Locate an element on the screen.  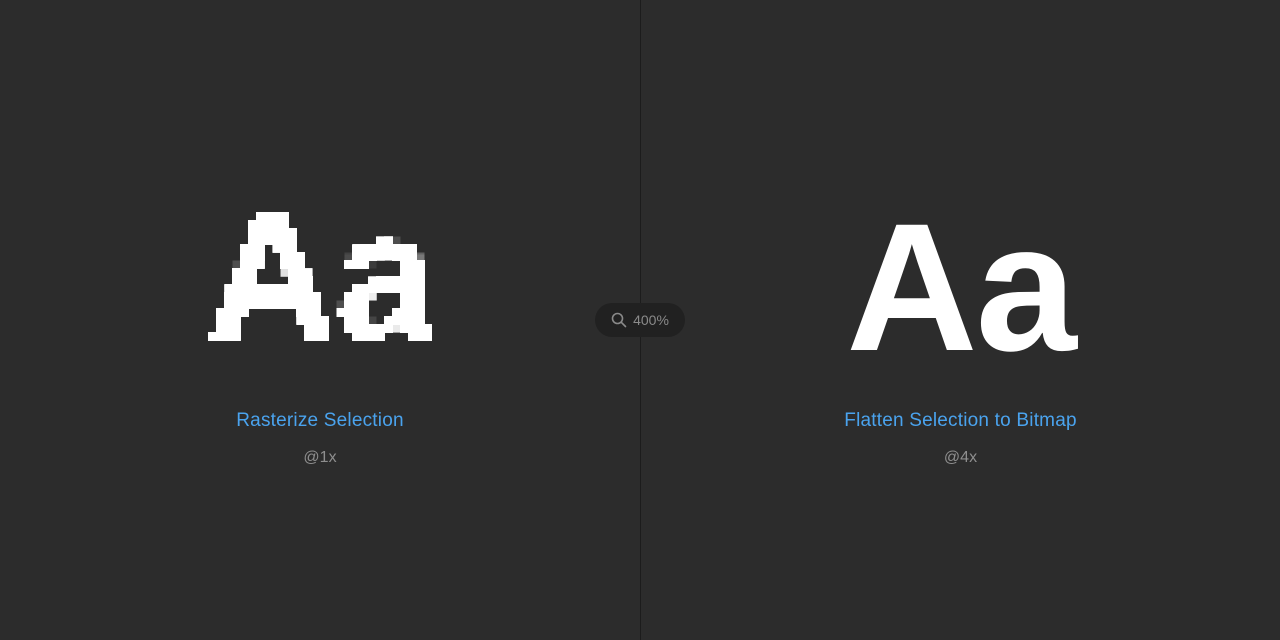
flatten-selection-link: Flatten Selection to Bitmap is located at coordinates (960, 421).